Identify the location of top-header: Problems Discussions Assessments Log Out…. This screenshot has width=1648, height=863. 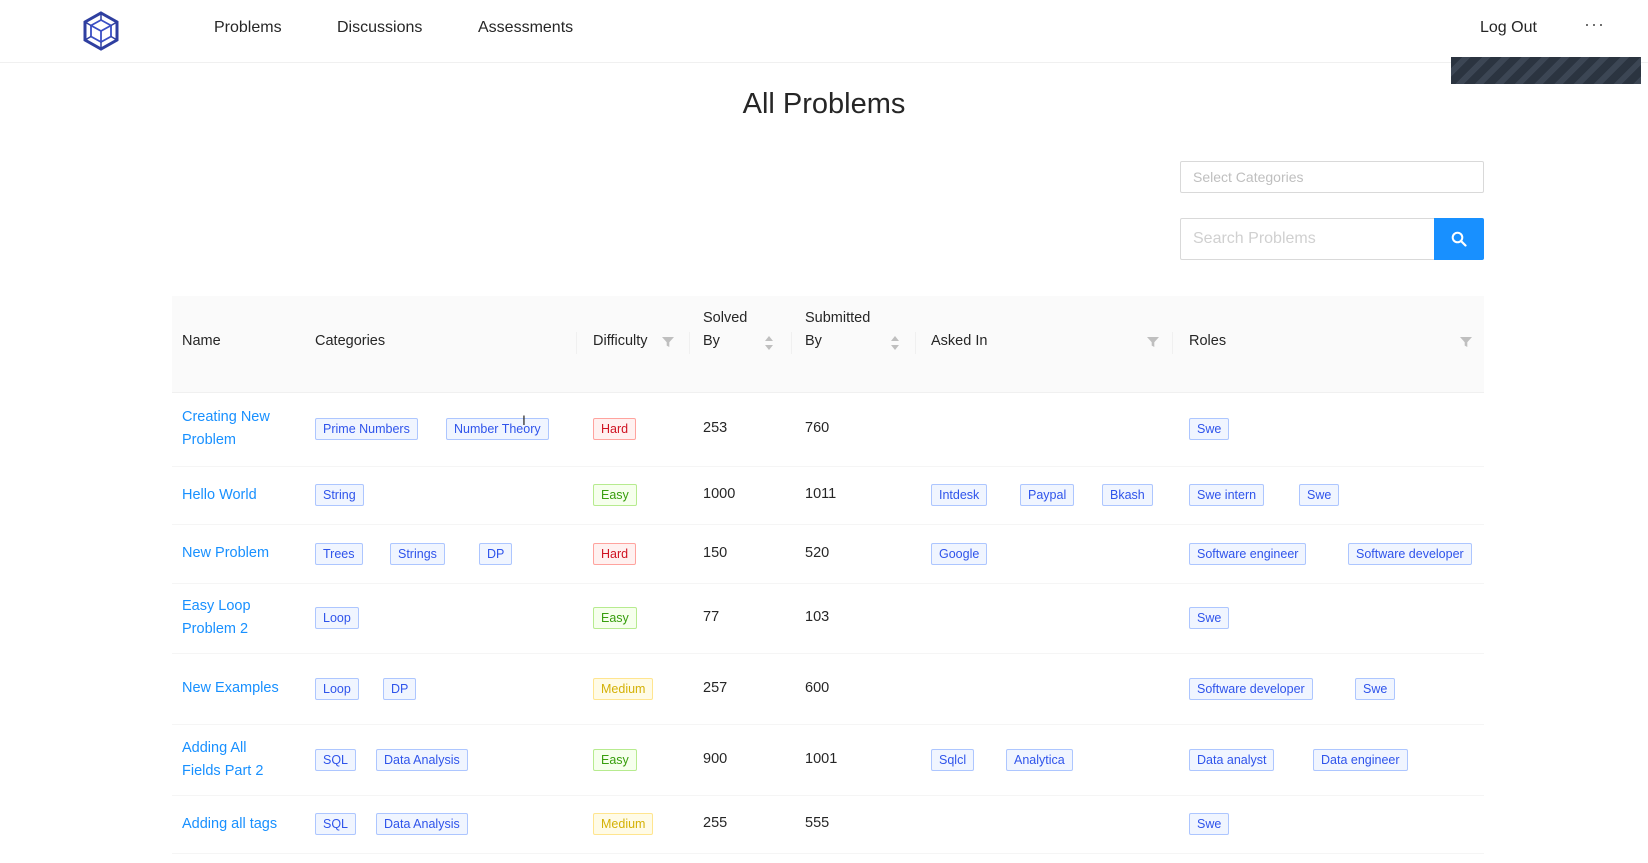
(824, 31).